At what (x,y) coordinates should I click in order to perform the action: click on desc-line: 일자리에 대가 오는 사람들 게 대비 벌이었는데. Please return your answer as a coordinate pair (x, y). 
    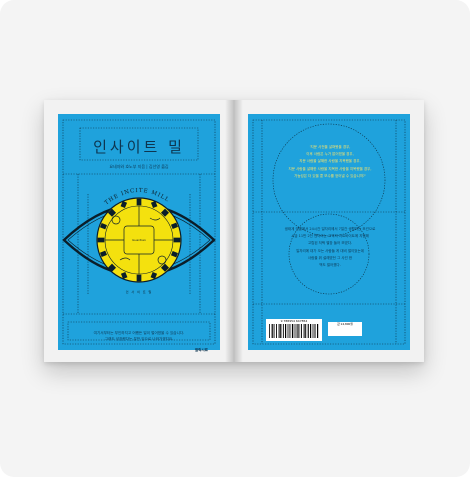
    Looking at the image, I should click on (330, 250).